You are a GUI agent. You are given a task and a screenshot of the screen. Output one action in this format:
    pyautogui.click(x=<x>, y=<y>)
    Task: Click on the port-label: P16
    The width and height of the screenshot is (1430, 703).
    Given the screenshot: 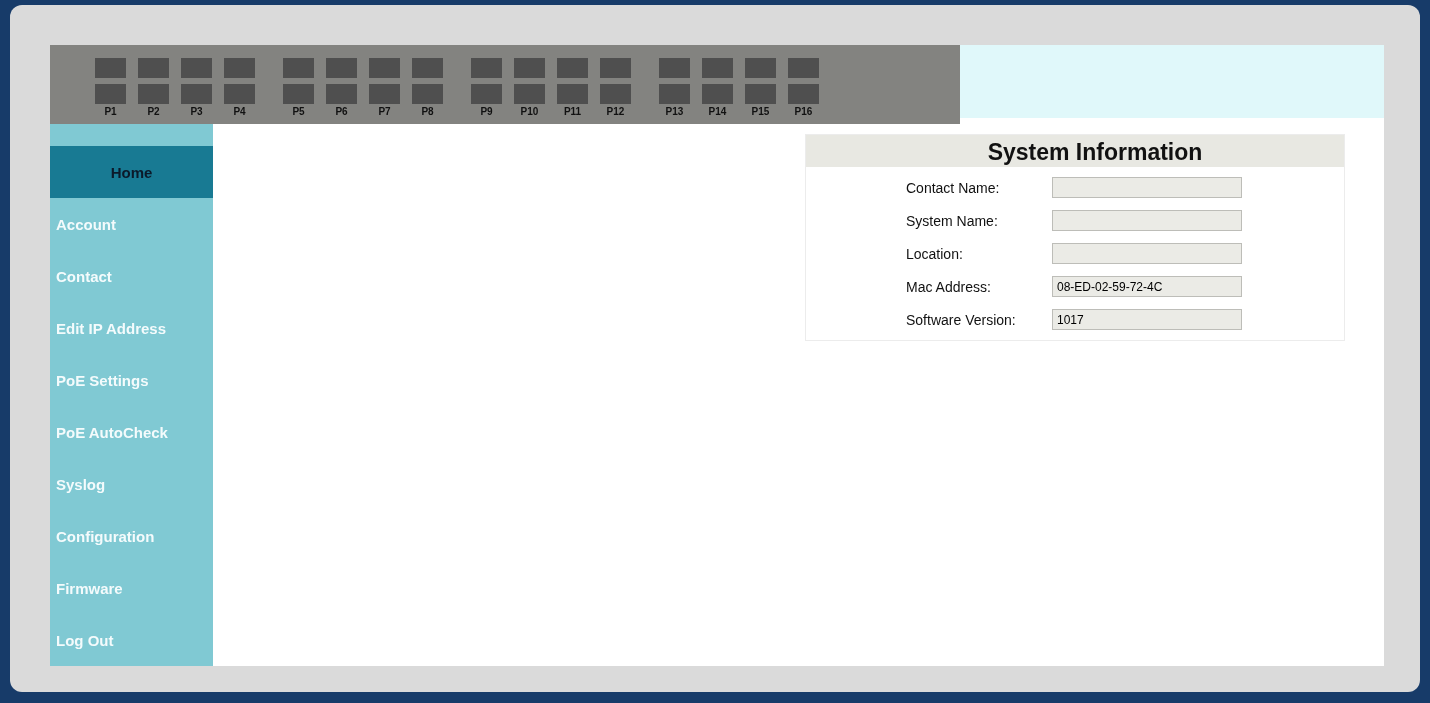 What is the action you would take?
    pyautogui.click(x=803, y=111)
    